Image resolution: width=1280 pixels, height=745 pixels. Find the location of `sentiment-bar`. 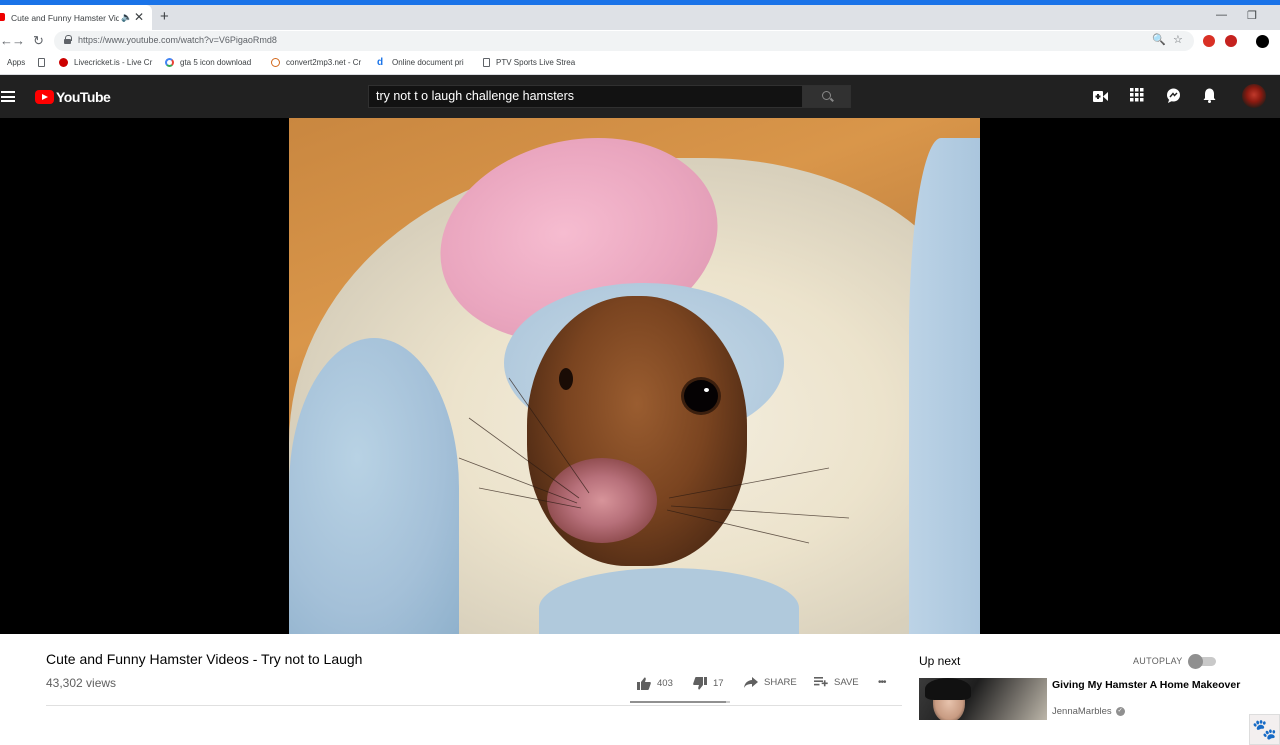

sentiment-bar is located at coordinates (680, 702).